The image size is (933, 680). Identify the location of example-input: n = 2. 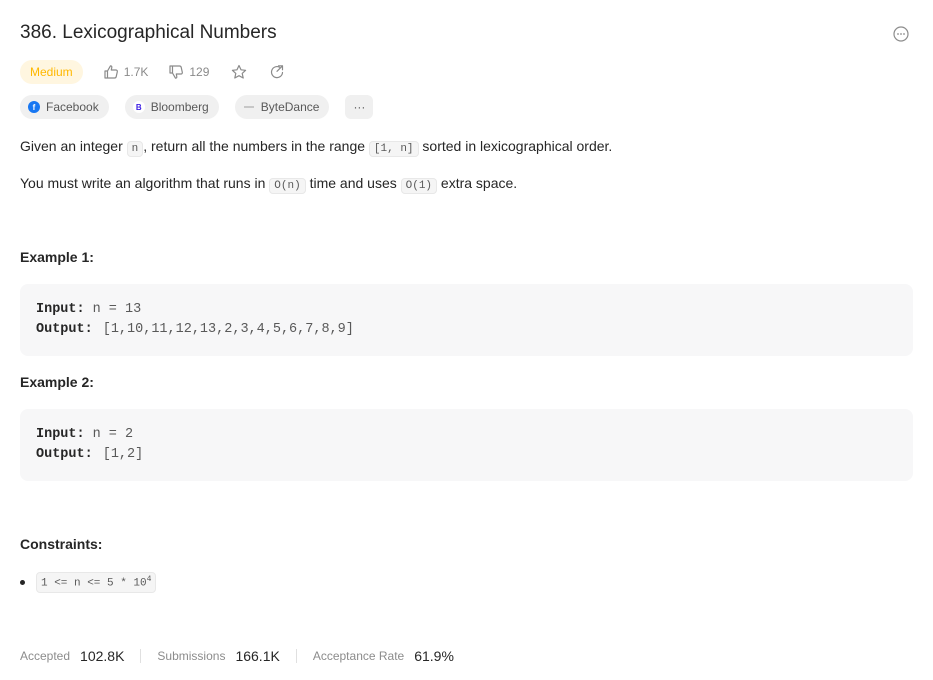
(113, 434).